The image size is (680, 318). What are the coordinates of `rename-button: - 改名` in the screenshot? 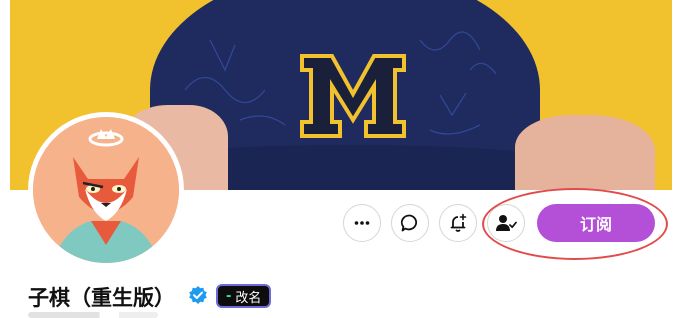 It's located at (244, 296).